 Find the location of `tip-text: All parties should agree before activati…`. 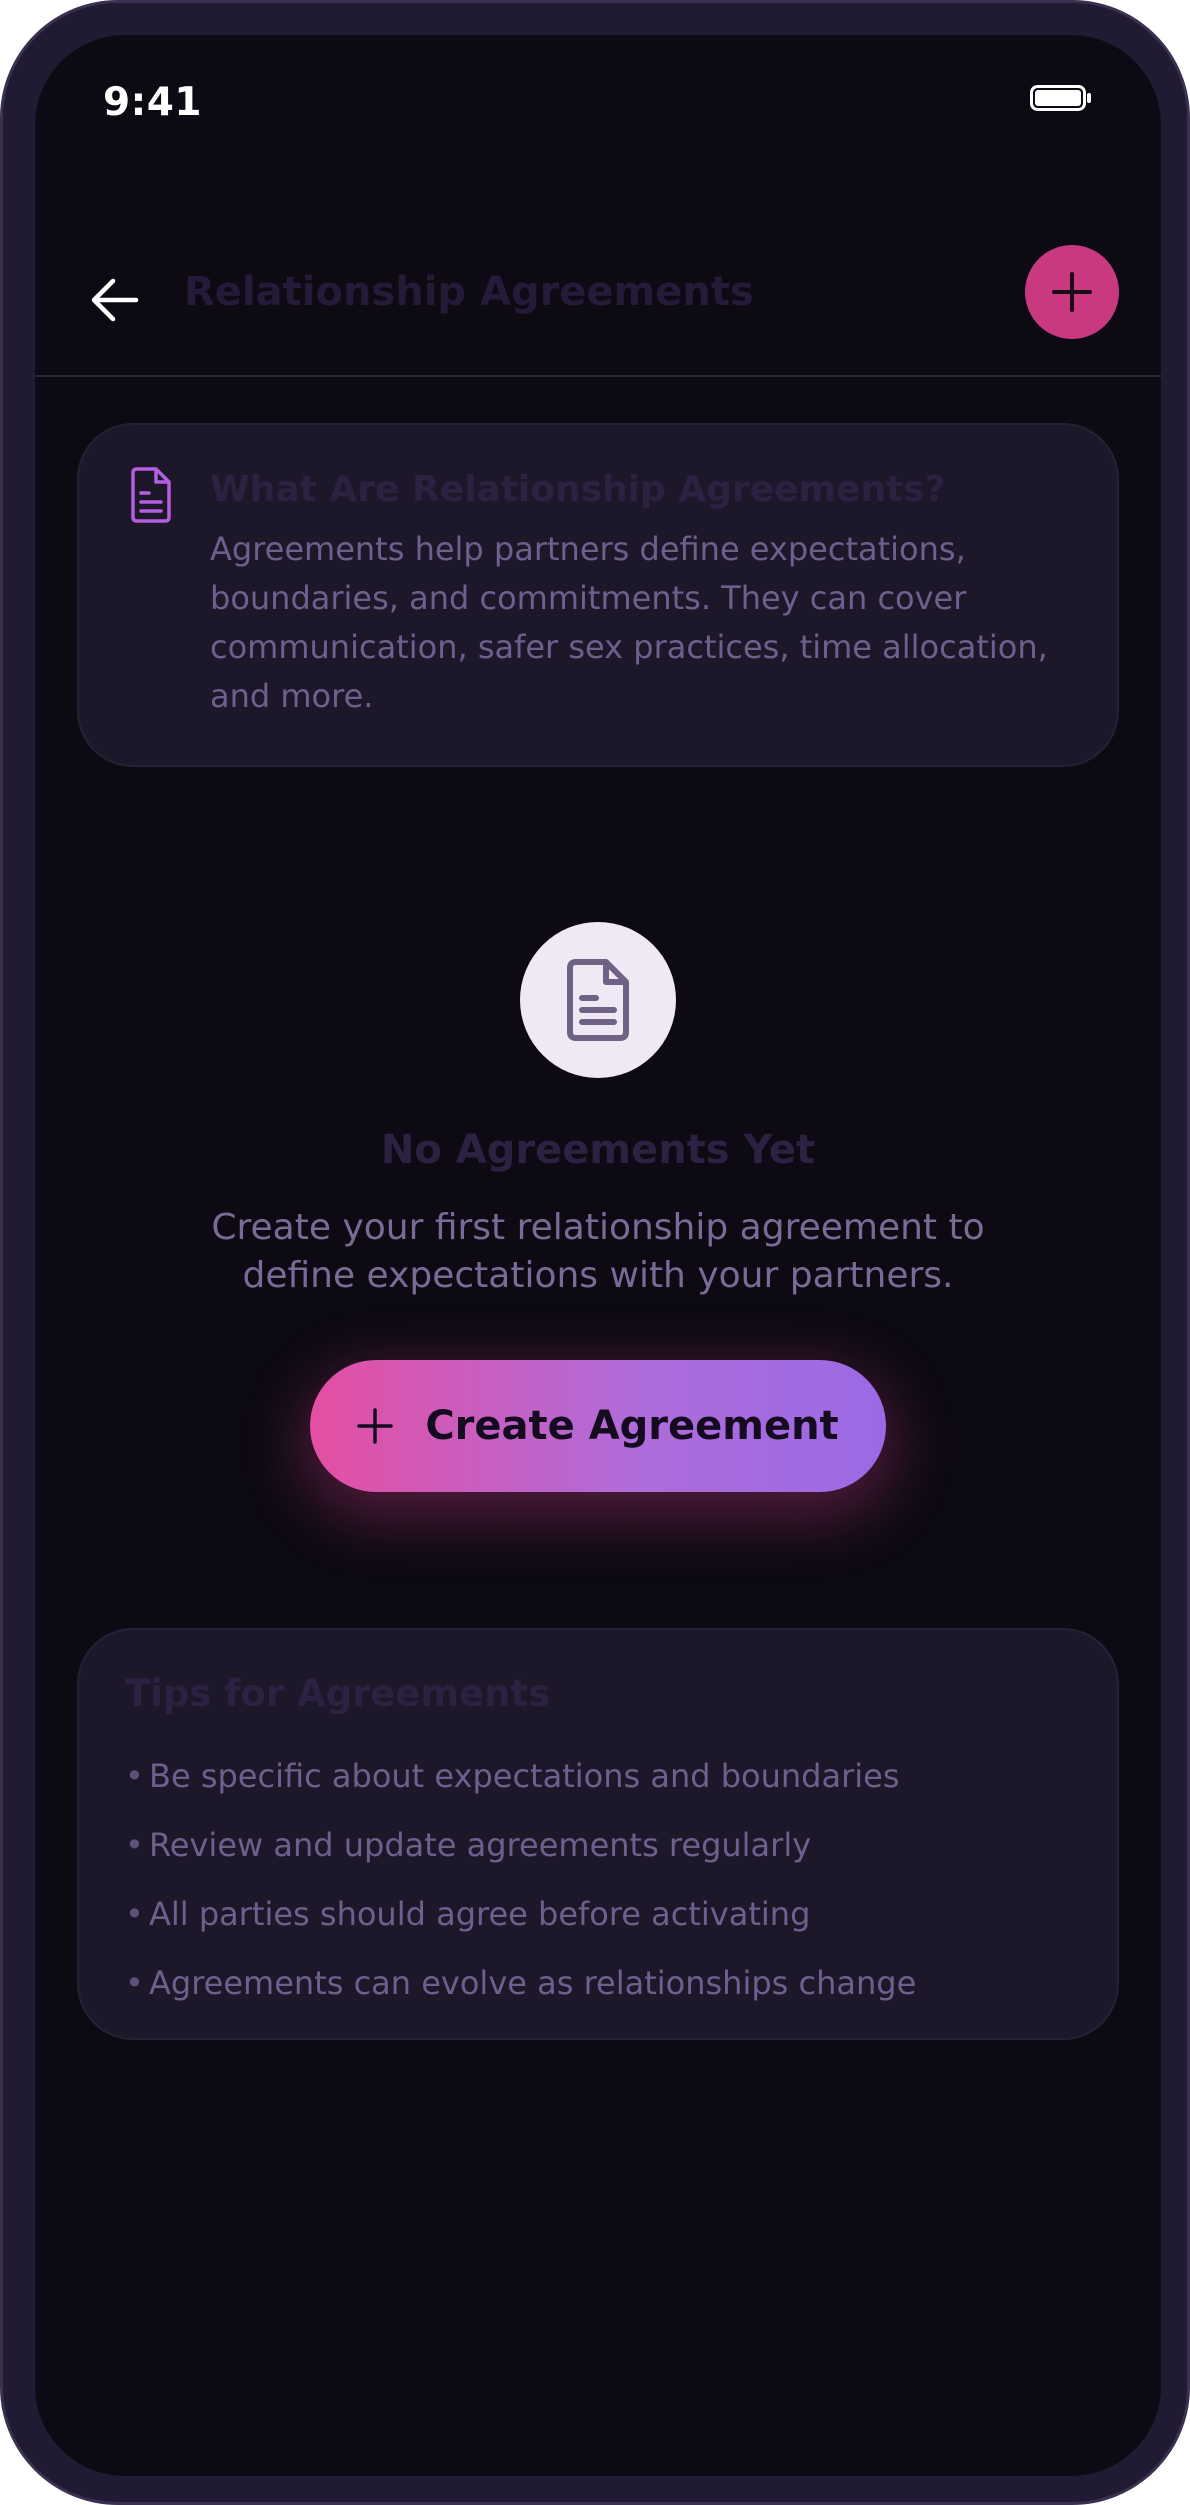

tip-text: All parties should agree before activati… is located at coordinates (480, 1914).